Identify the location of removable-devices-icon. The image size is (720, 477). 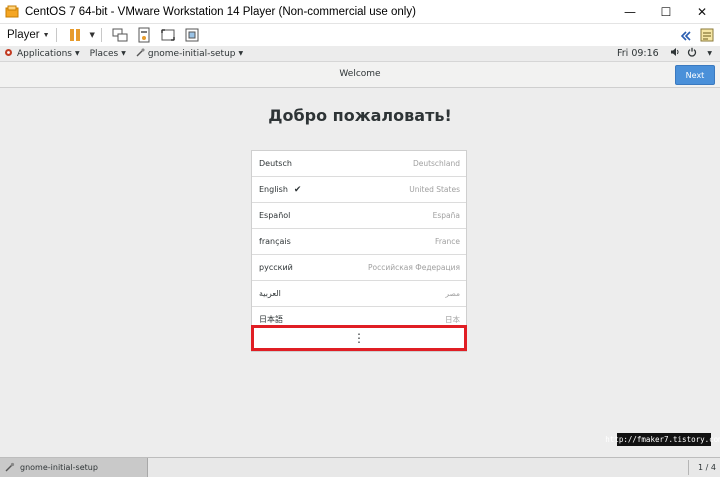
(144, 35).